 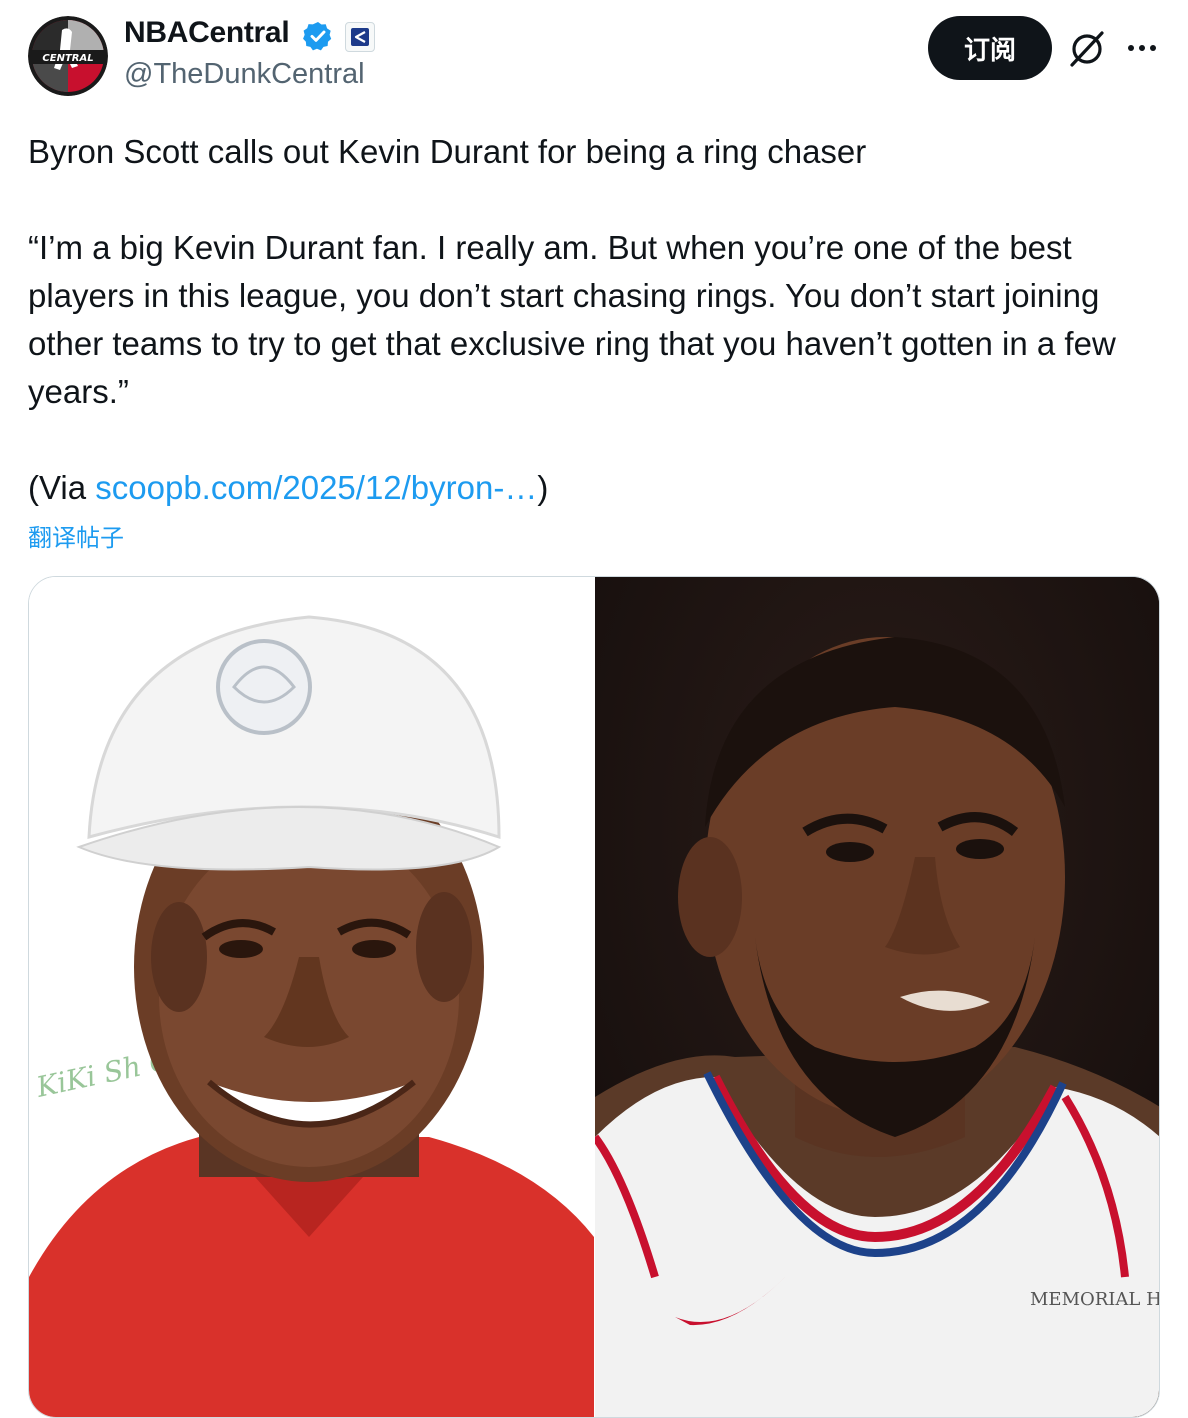 I want to click on grok-icon, so click(x=1087, y=49).